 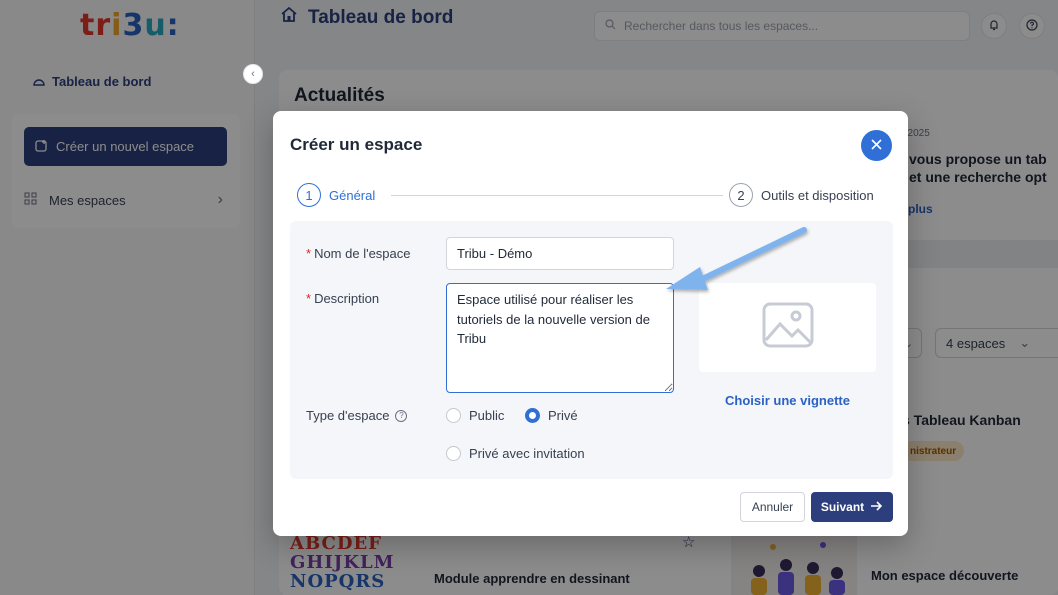 What do you see at coordinates (362, 253) in the screenshot?
I see `label-text: Nom de l'espace` at bounding box center [362, 253].